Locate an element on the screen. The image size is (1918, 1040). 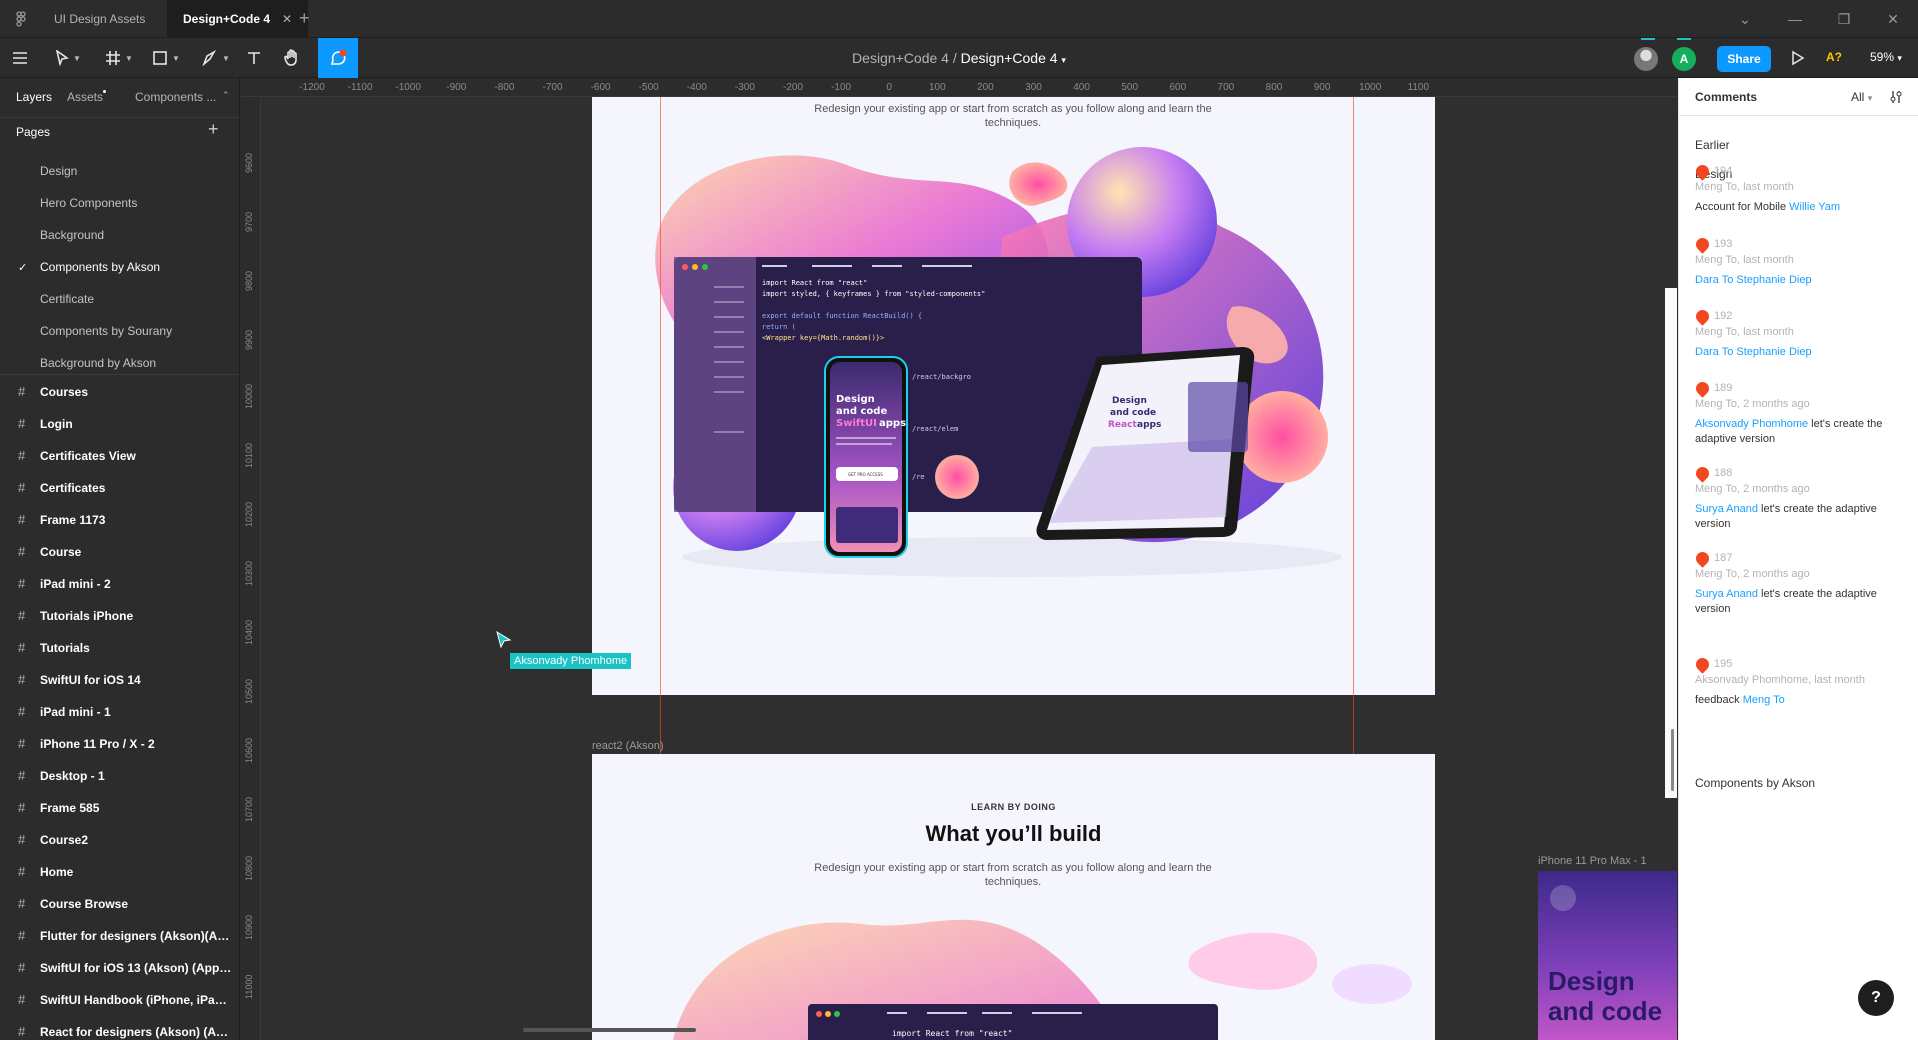
ruler-tick-label: 9600 is located at coordinates (249, 162).